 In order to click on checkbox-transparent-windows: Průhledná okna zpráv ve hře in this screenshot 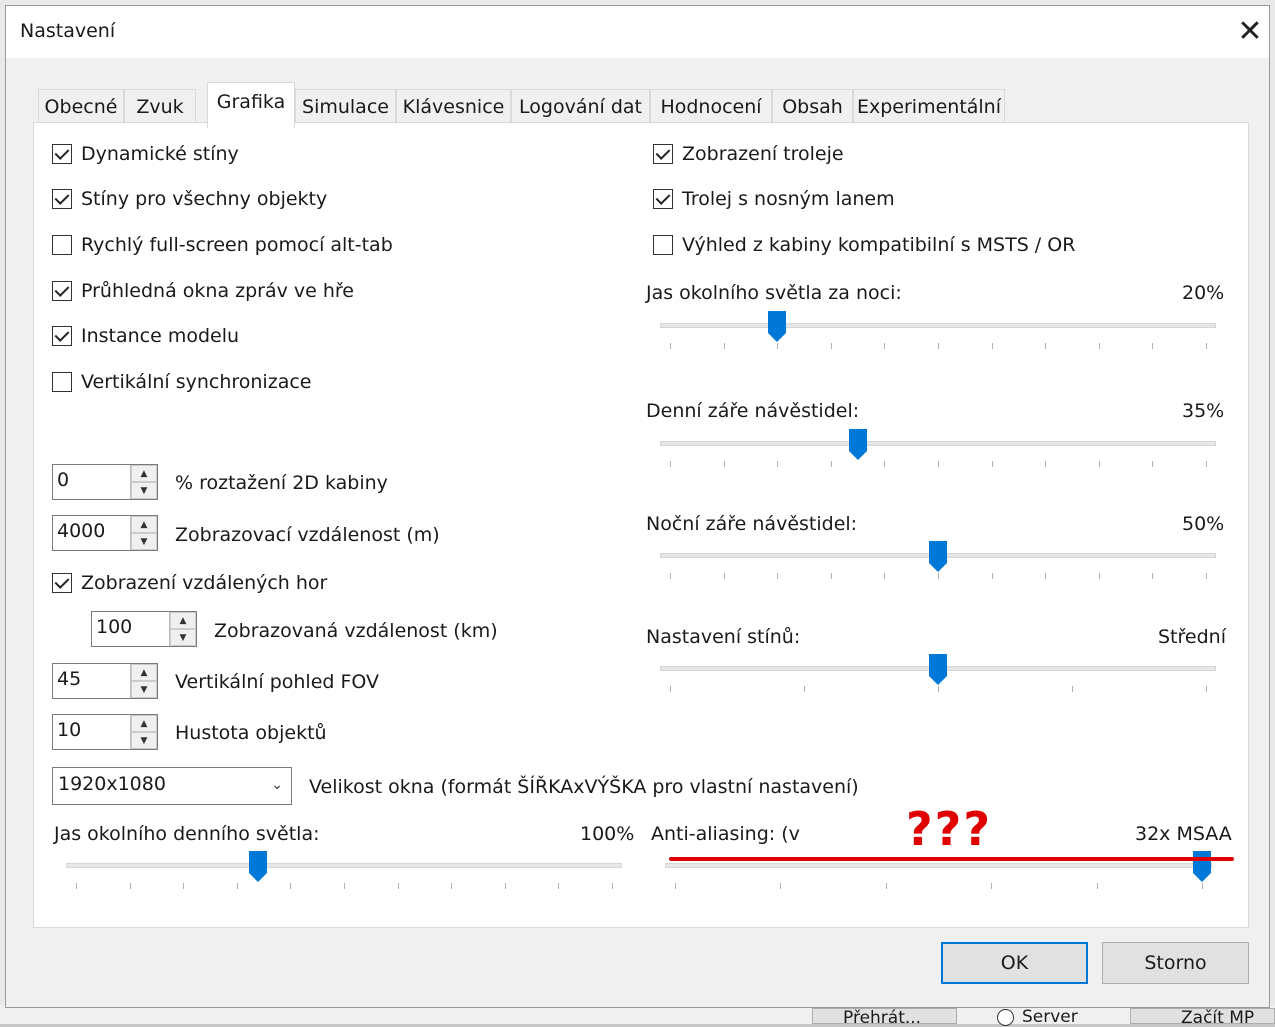, I will do `click(203, 291)`.